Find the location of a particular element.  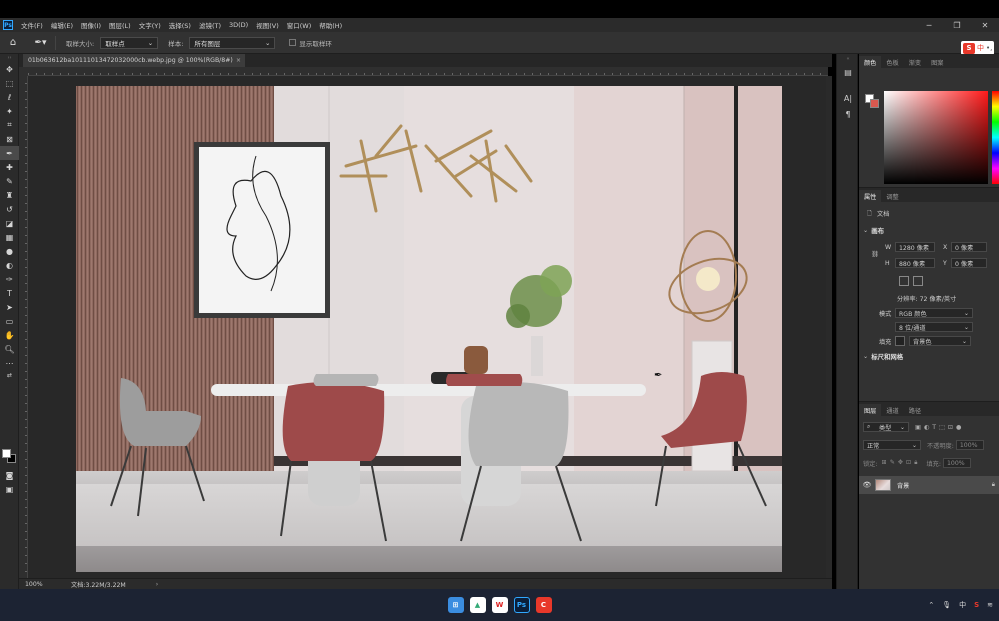

menu-filter: 滤镜(T) is located at coordinates (210, 25).